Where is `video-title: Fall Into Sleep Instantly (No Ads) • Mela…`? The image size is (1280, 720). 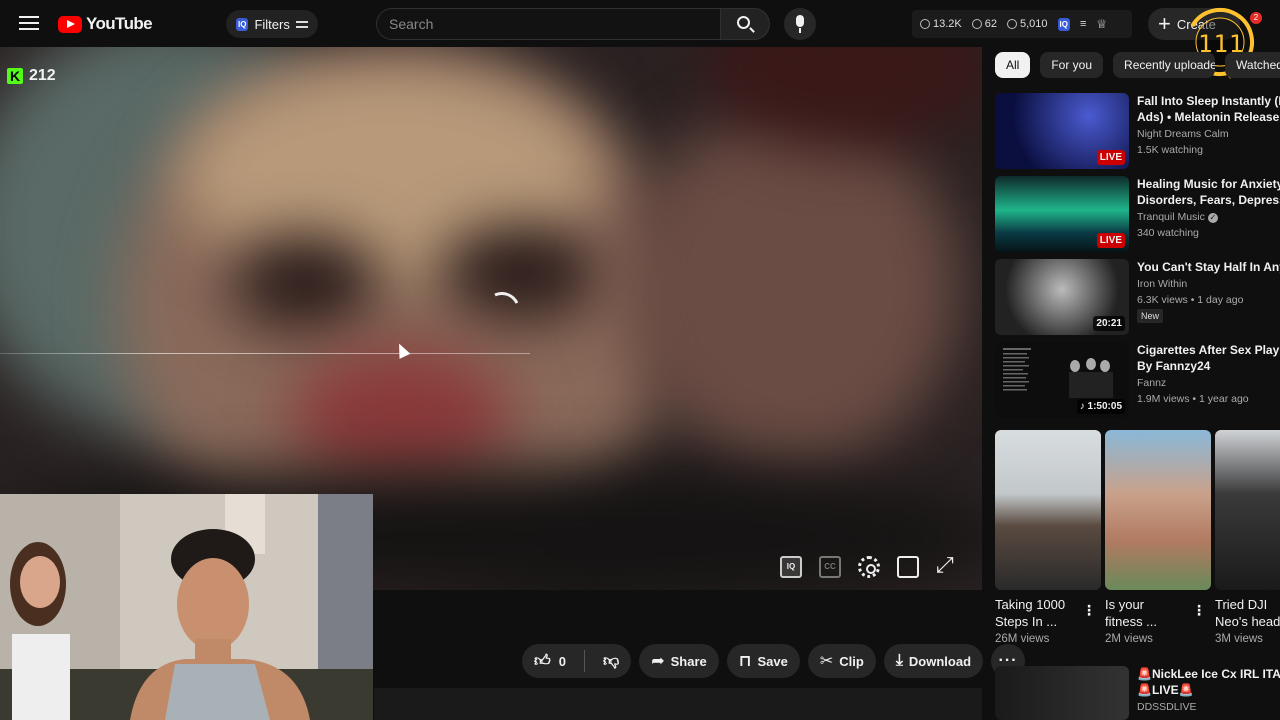 video-title: Fall Into Sleep Instantly (No Ads) • Mela… is located at coordinates (1208, 109).